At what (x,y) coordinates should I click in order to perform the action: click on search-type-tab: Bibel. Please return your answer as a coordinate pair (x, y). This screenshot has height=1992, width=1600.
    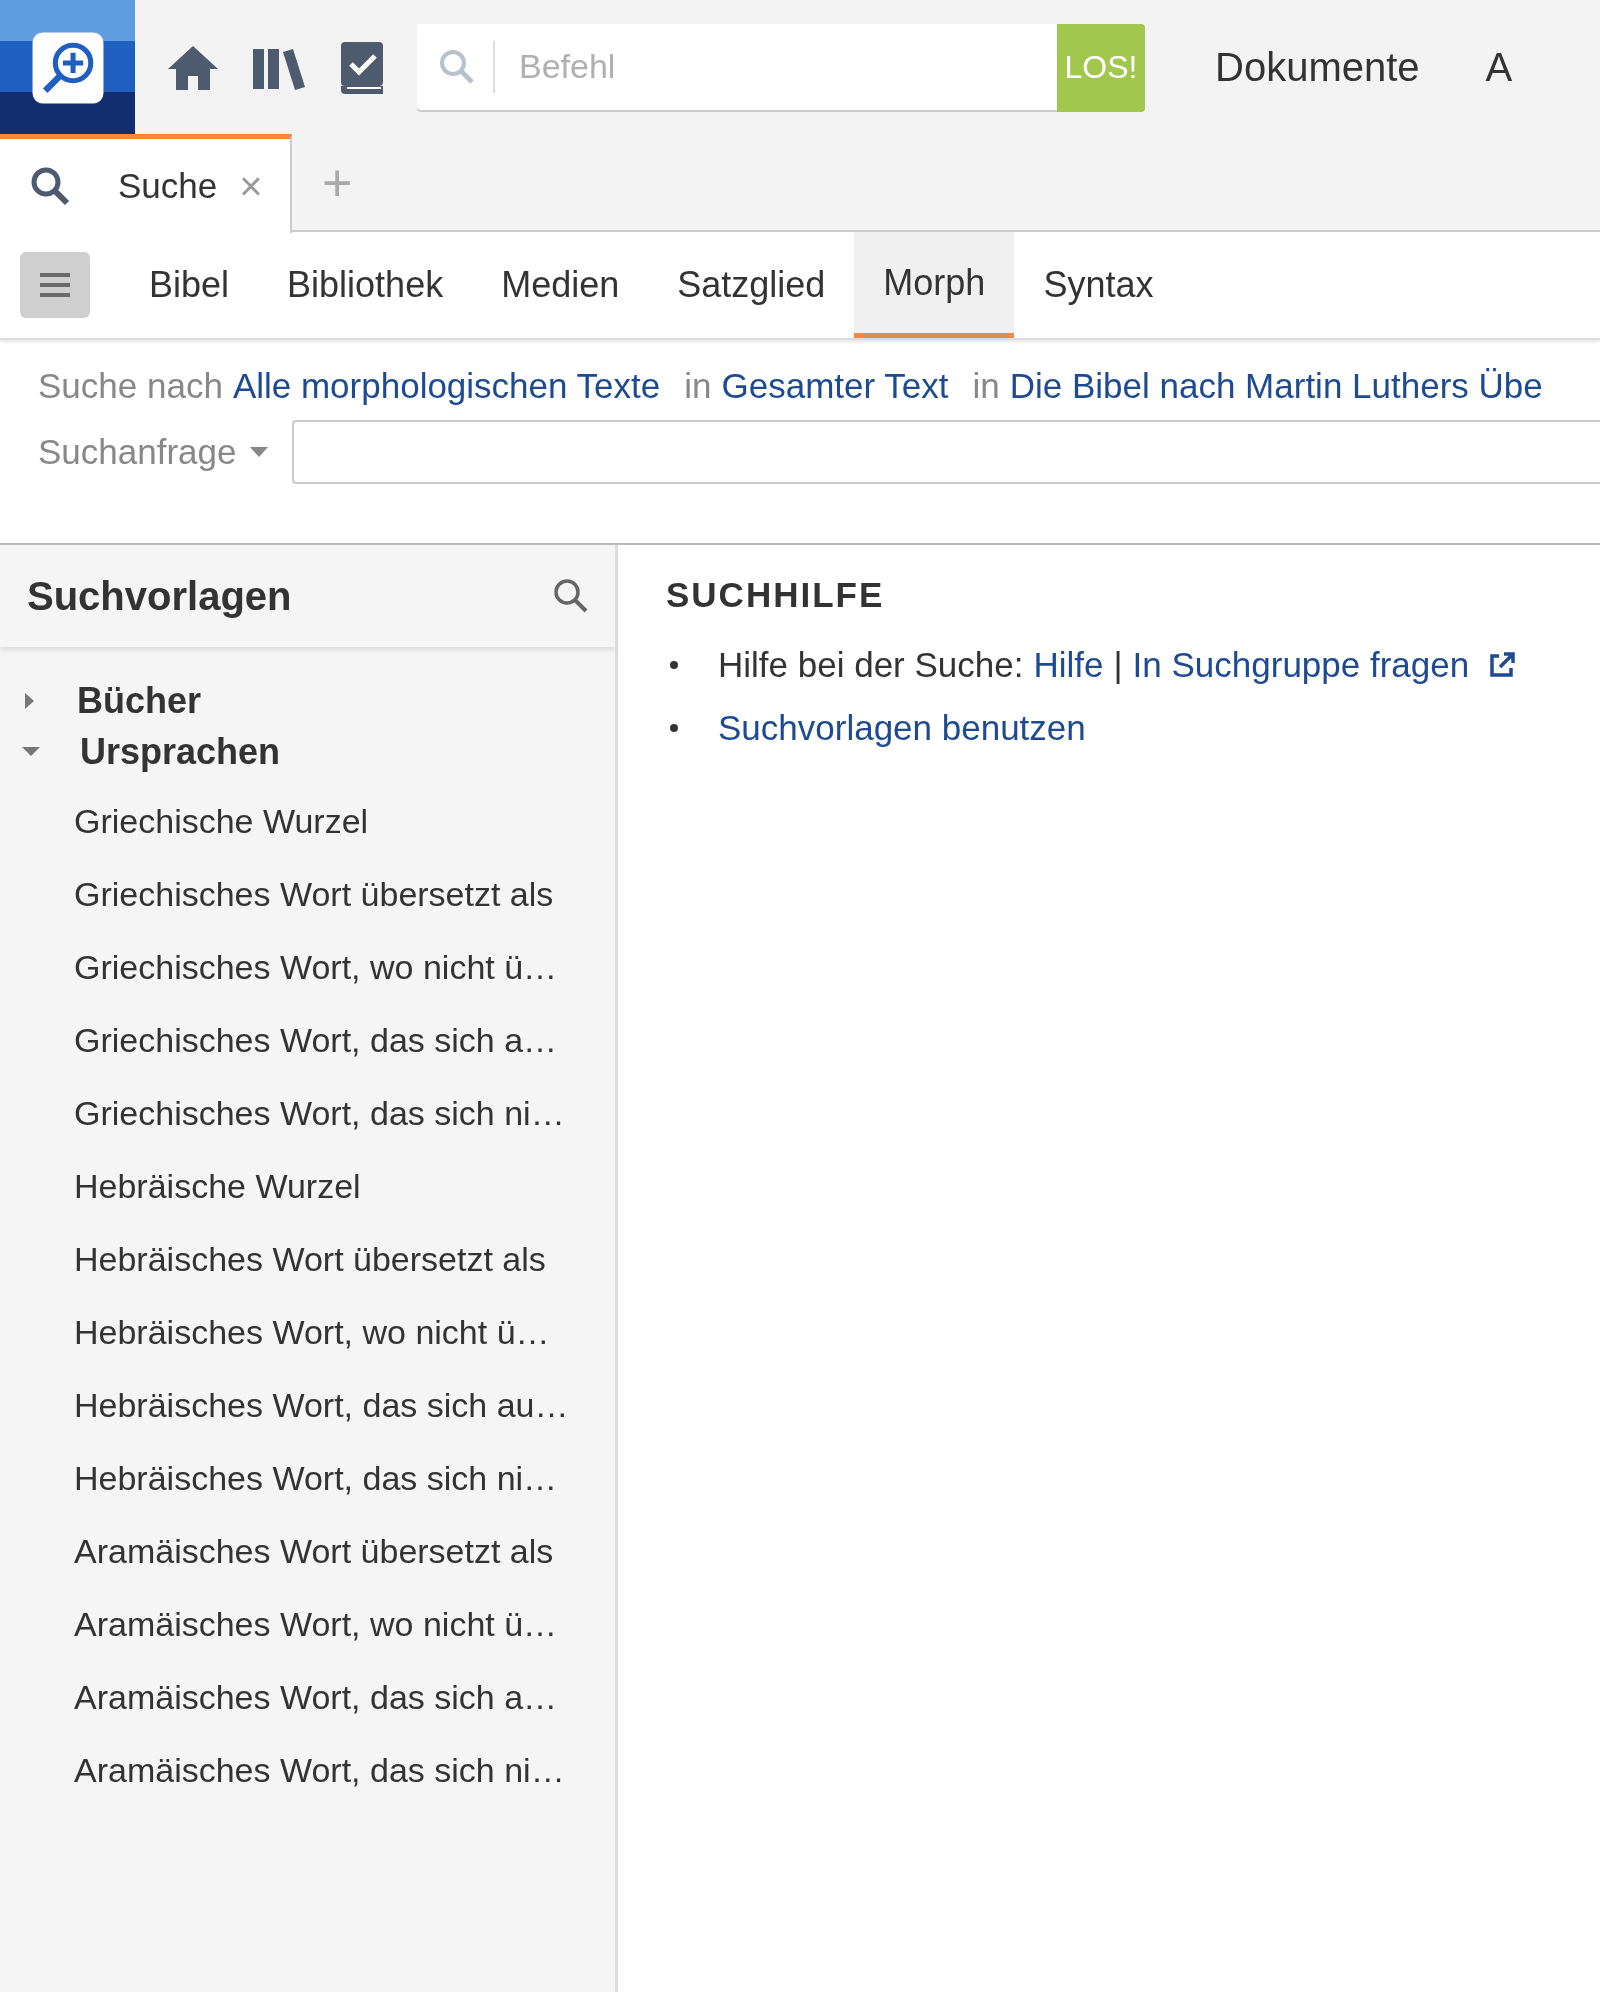
    Looking at the image, I should click on (189, 285).